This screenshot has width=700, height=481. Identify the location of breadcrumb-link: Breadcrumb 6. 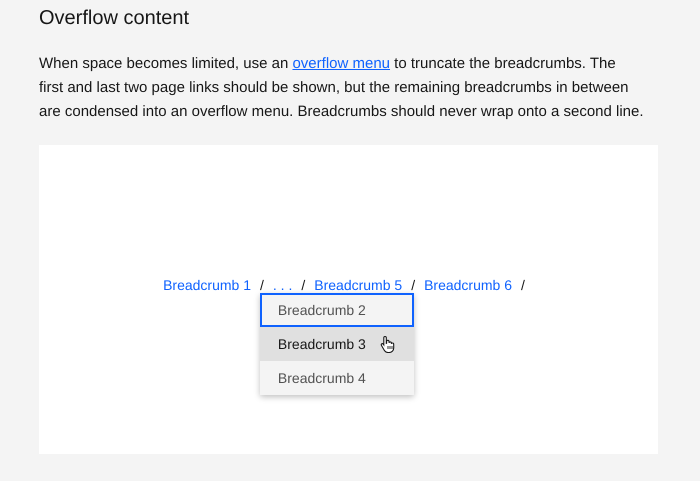
(468, 285).